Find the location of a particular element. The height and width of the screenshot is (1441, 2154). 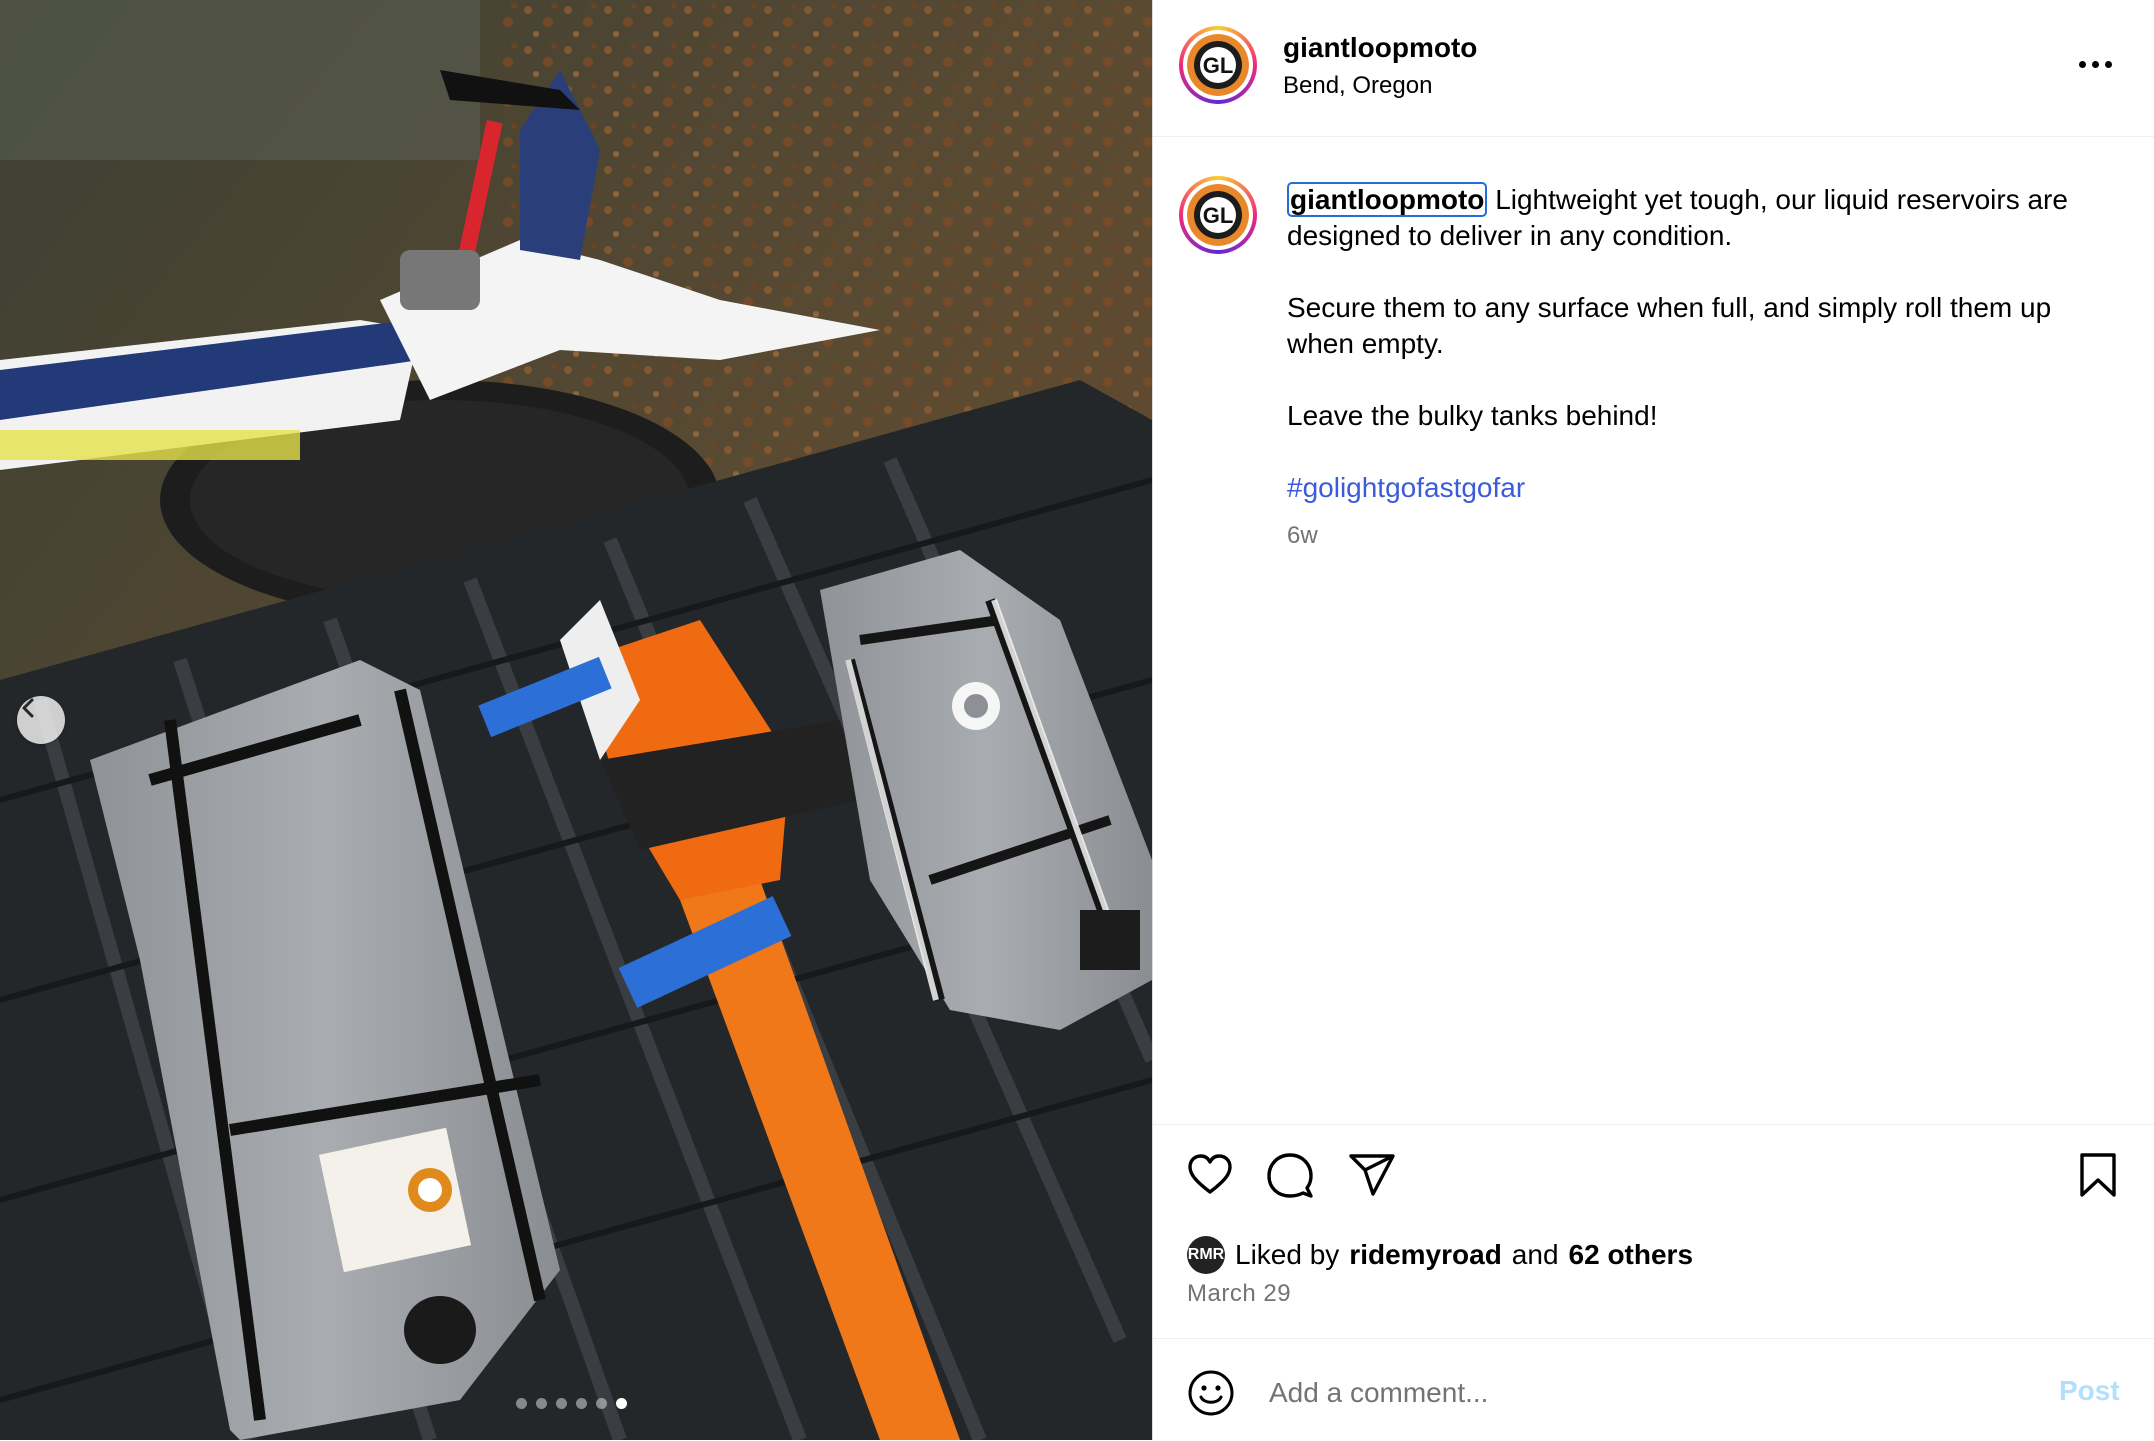

bookmark-icon is located at coordinates (2098, 1175).